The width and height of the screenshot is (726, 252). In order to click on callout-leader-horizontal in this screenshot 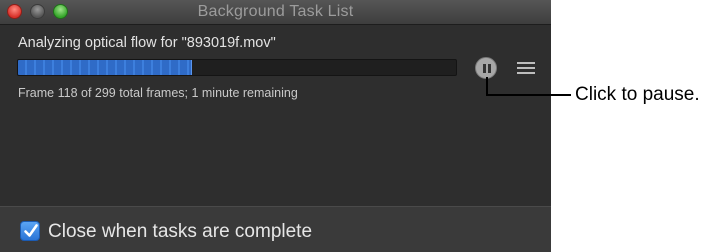, I will do `click(528, 95)`.